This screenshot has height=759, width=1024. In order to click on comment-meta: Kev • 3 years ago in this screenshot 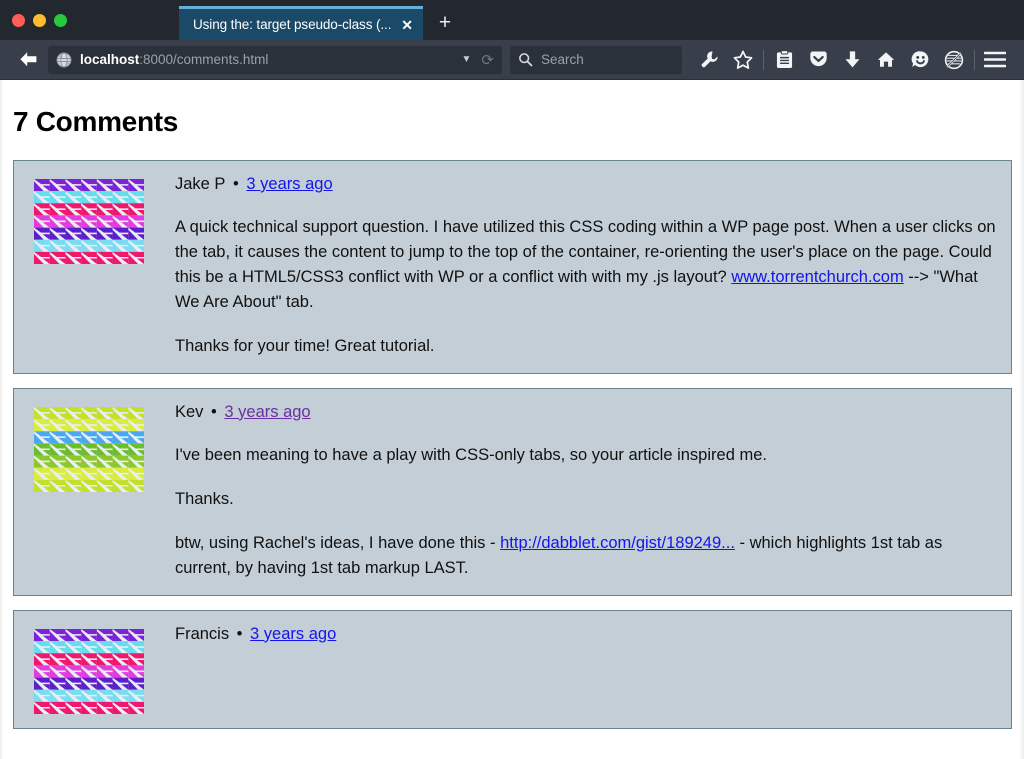, I will do `click(586, 413)`.